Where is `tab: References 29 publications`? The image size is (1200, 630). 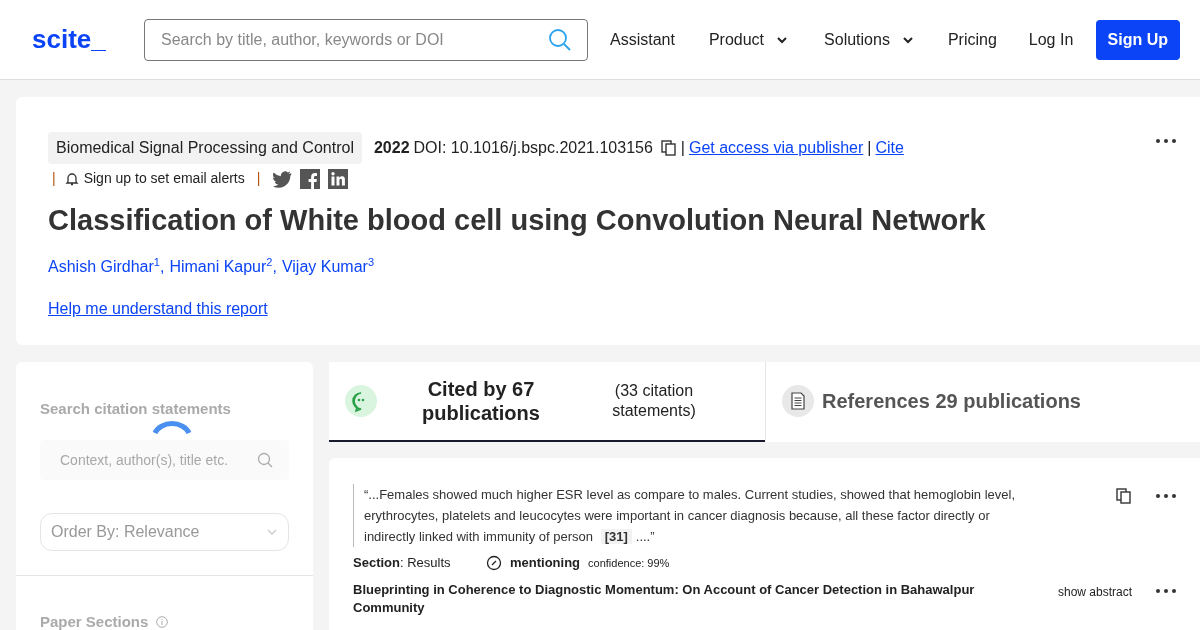 tab: References 29 publications is located at coordinates (982, 402).